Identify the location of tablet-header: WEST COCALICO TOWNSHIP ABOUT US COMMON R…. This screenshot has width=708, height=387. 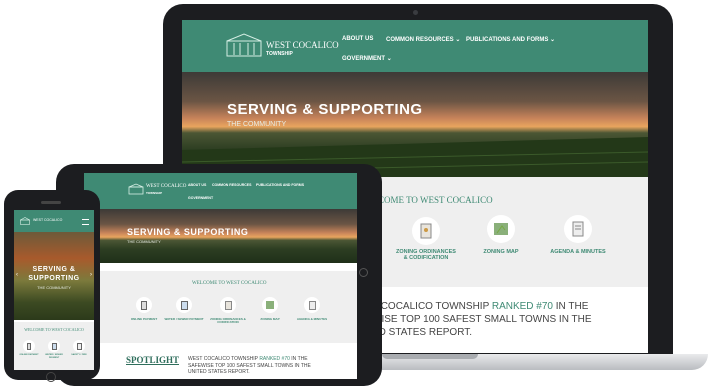
(220, 191).